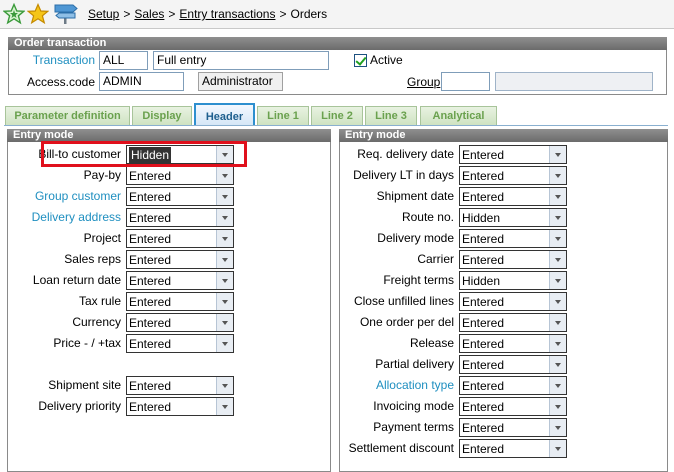 This screenshot has width=674, height=472. What do you see at coordinates (92, 259) in the screenshot?
I see `sales-reps-label: Sales reps` at bounding box center [92, 259].